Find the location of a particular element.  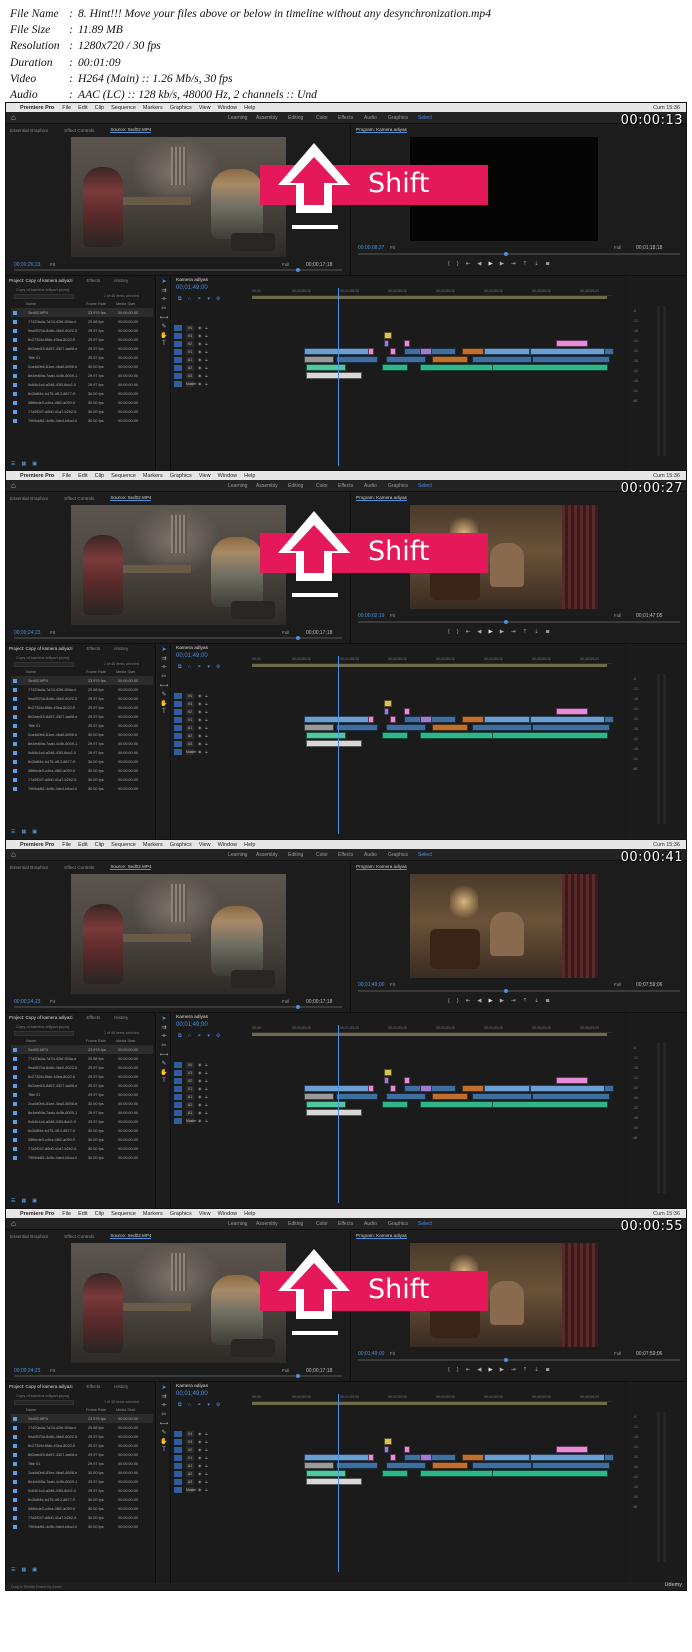

source-fit-dropdown: Fit is located at coordinates (52, 632).